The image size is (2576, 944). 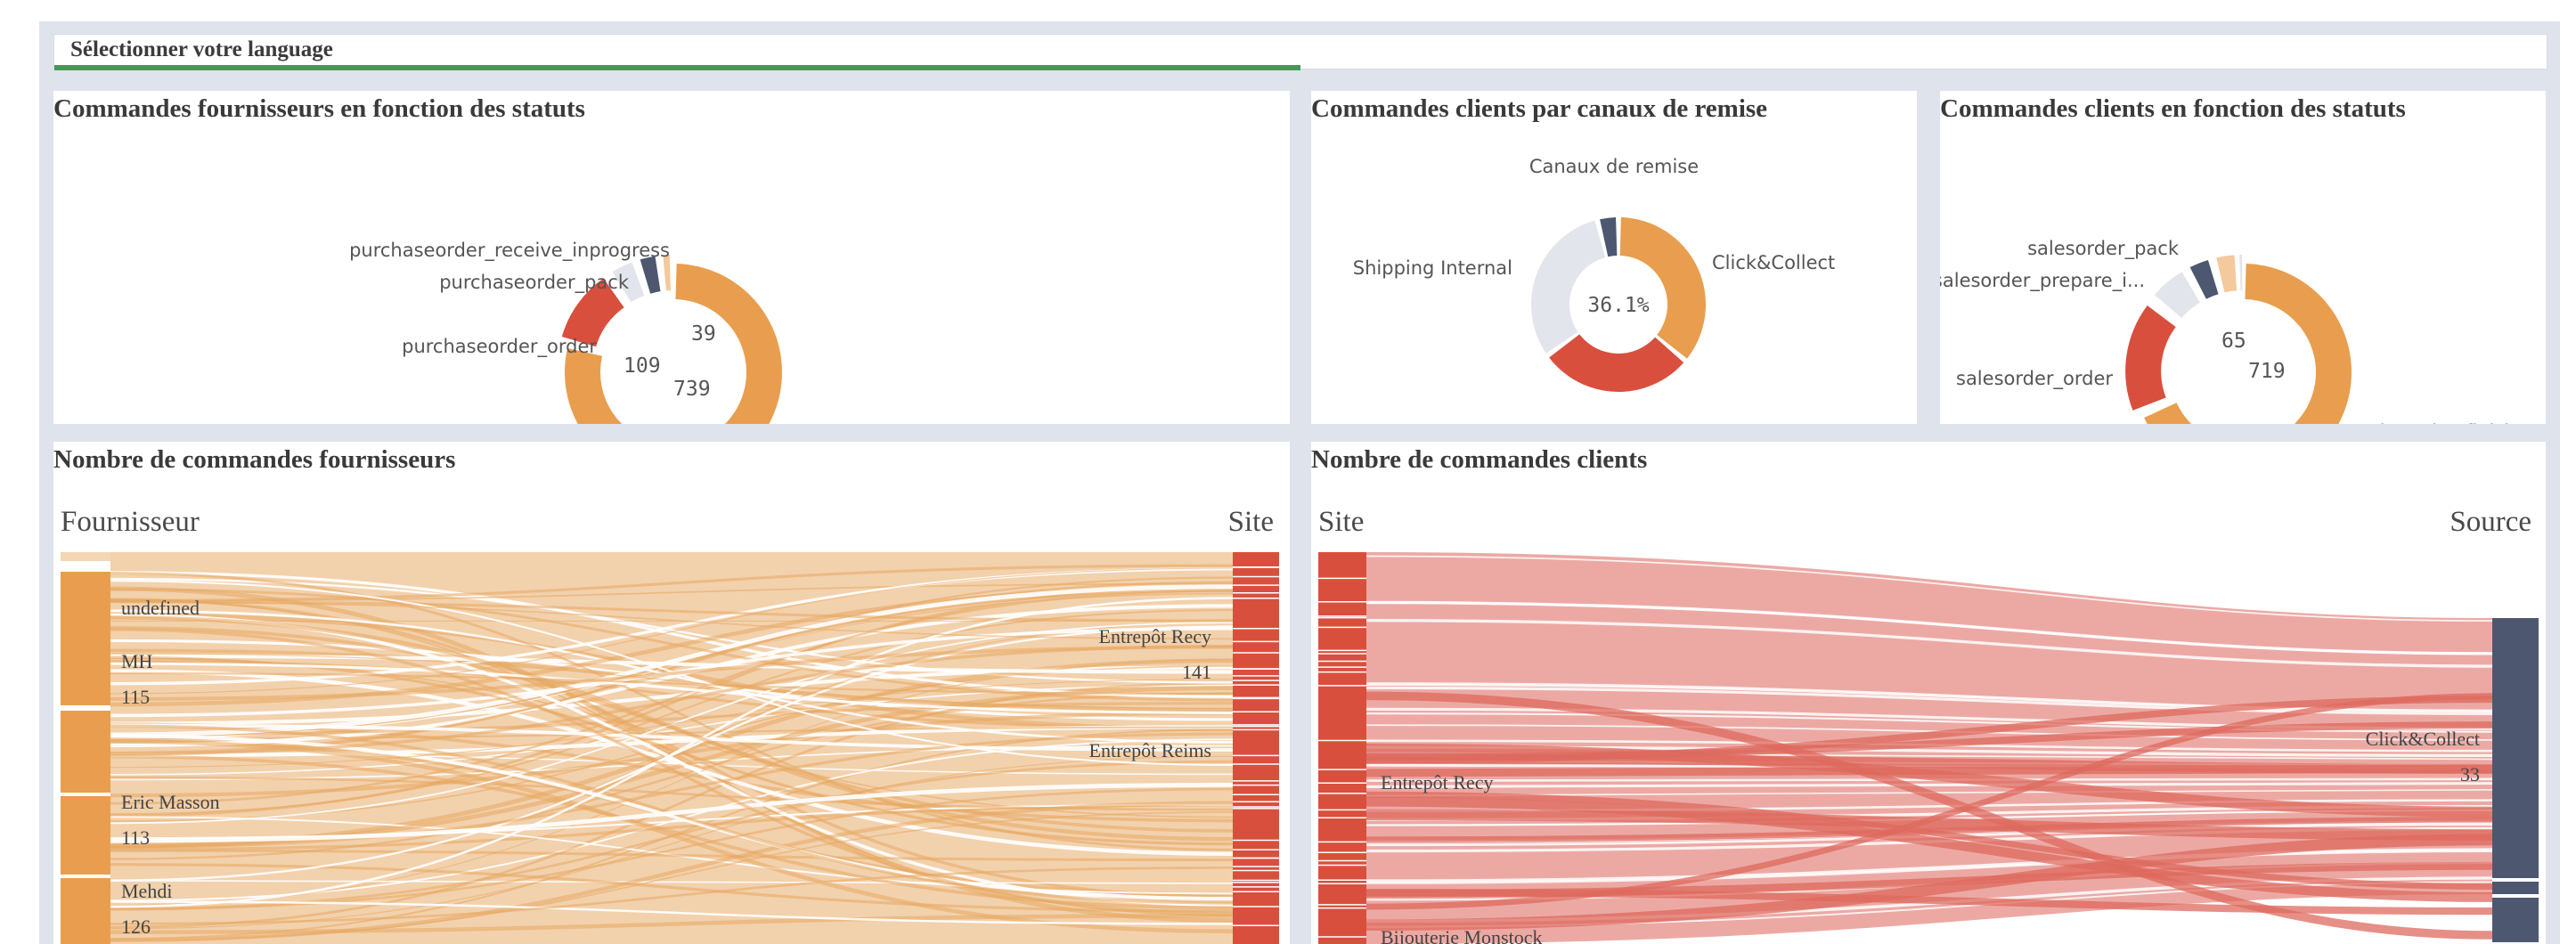 I want to click on client-channels-label-shipping: Shipping Internal, so click(x=1433, y=268).